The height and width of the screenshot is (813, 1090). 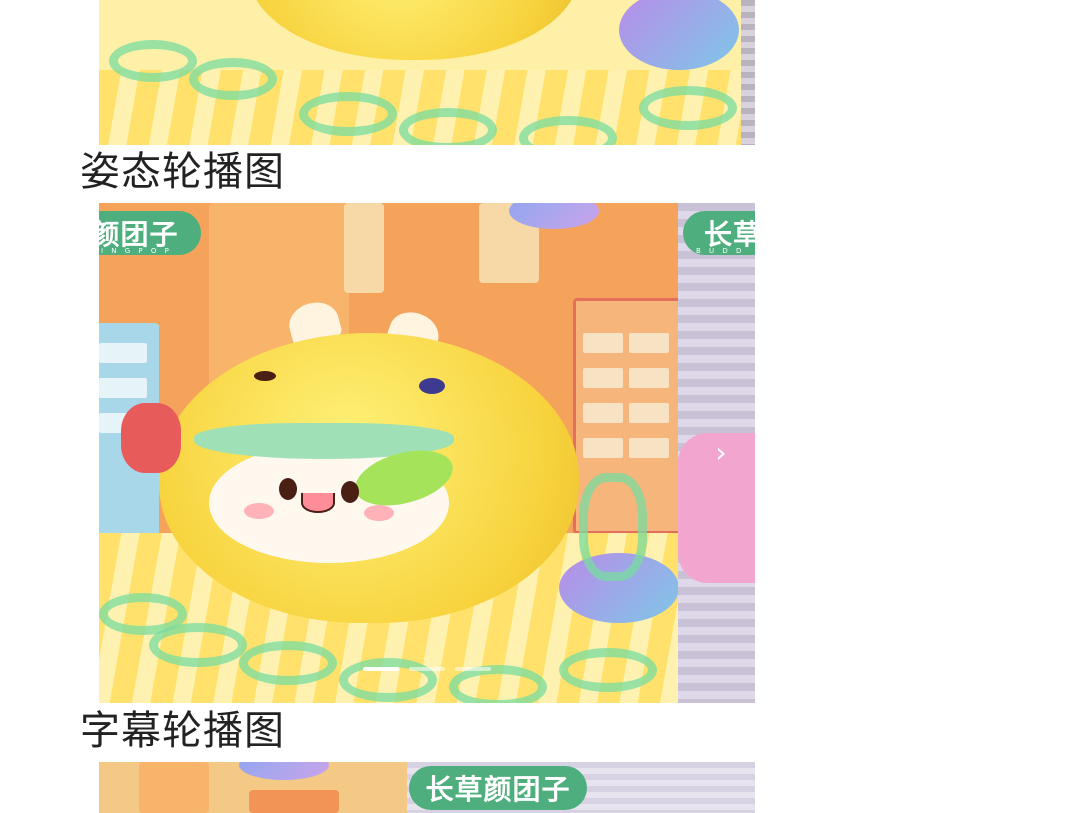 I want to click on carousel-next-arrow: ›, so click(x=721, y=453).